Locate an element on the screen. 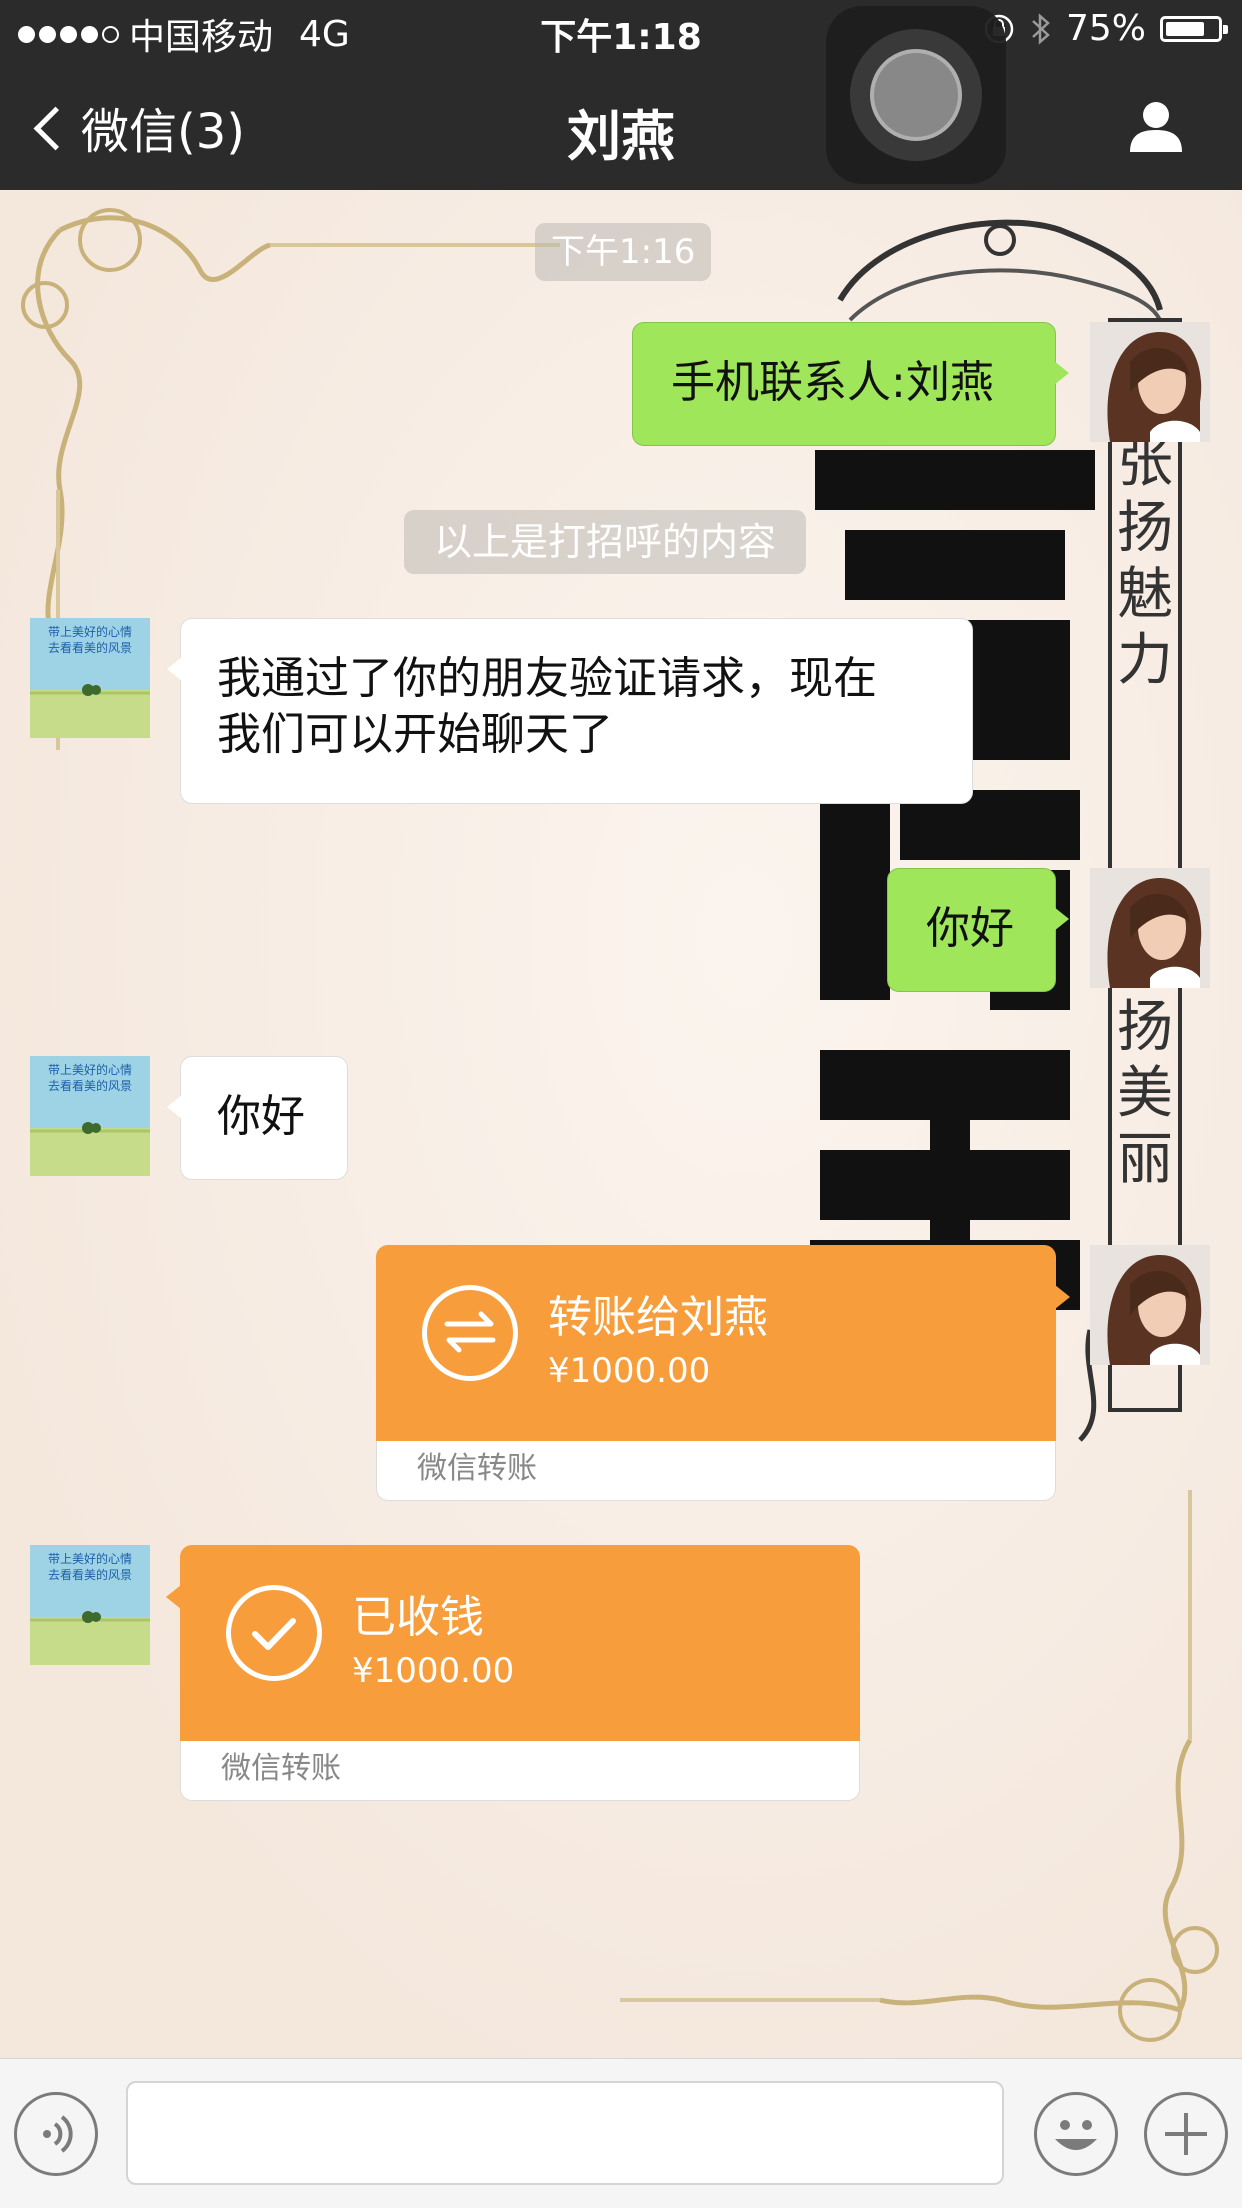 This screenshot has height=2208, width=1242. transfer-arrows-icon is located at coordinates (470, 1333).